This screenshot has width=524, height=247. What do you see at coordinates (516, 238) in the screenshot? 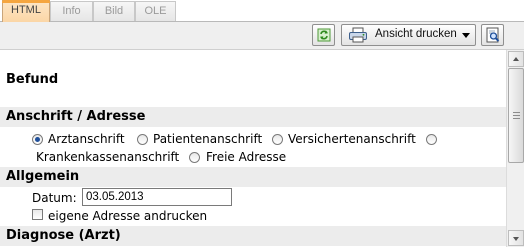
I see `scroll-down-button` at bounding box center [516, 238].